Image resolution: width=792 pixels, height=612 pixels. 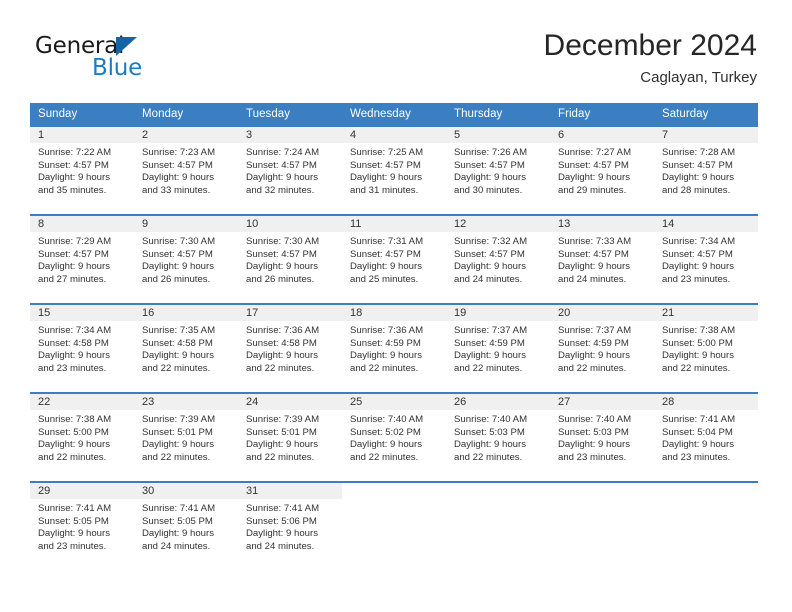 I want to click on day-number: 25, so click(x=356, y=402).